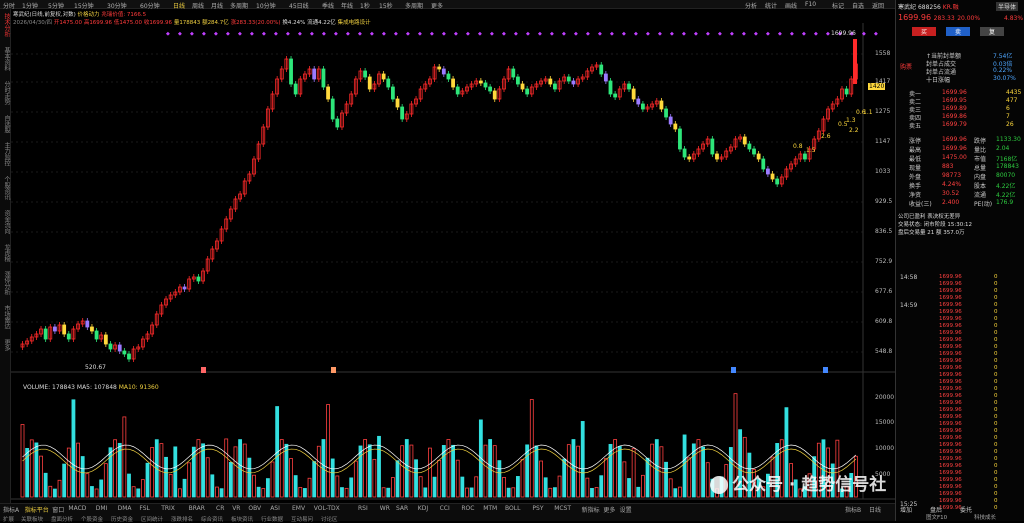  Describe the element at coordinates (264, 34) in the screenshot. I see `signal-marker-8: ◆` at that location.